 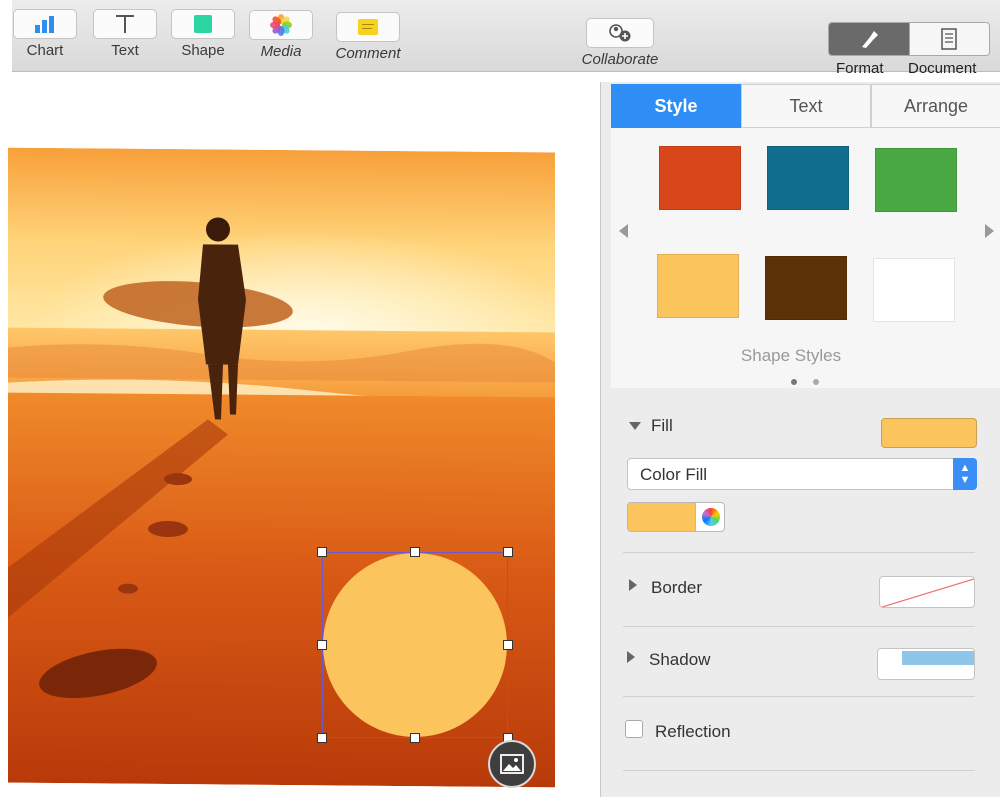 What do you see at coordinates (508, 645) in the screenshot?
I see `resize-handle-right` at bounding box center [508, 645].